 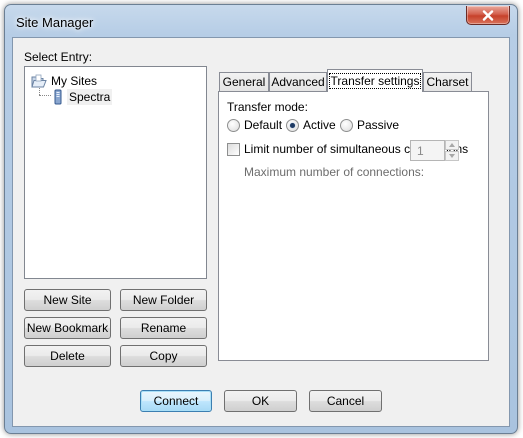 I want to click on tab-label: General, so click(x=244, y=82).